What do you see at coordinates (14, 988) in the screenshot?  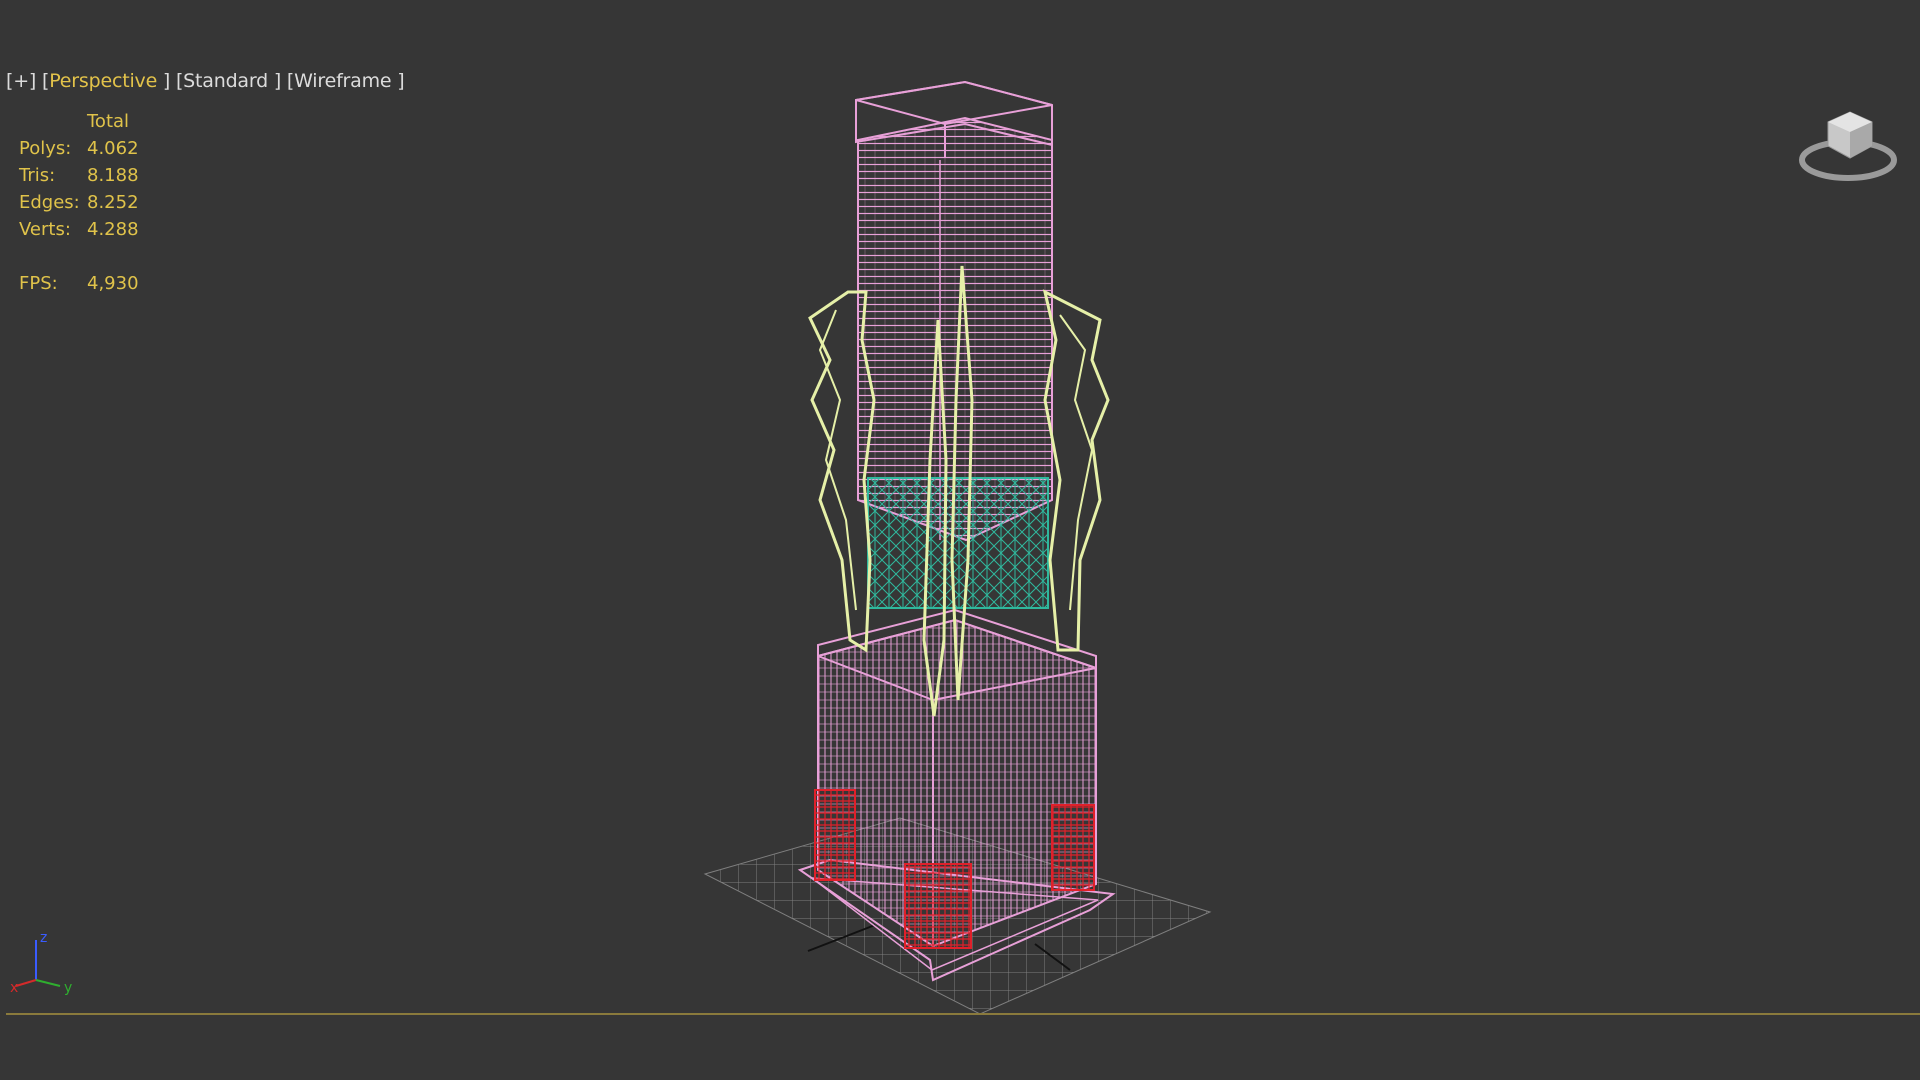 I see `axis-x-label: x` at bounding box center [14, 988].